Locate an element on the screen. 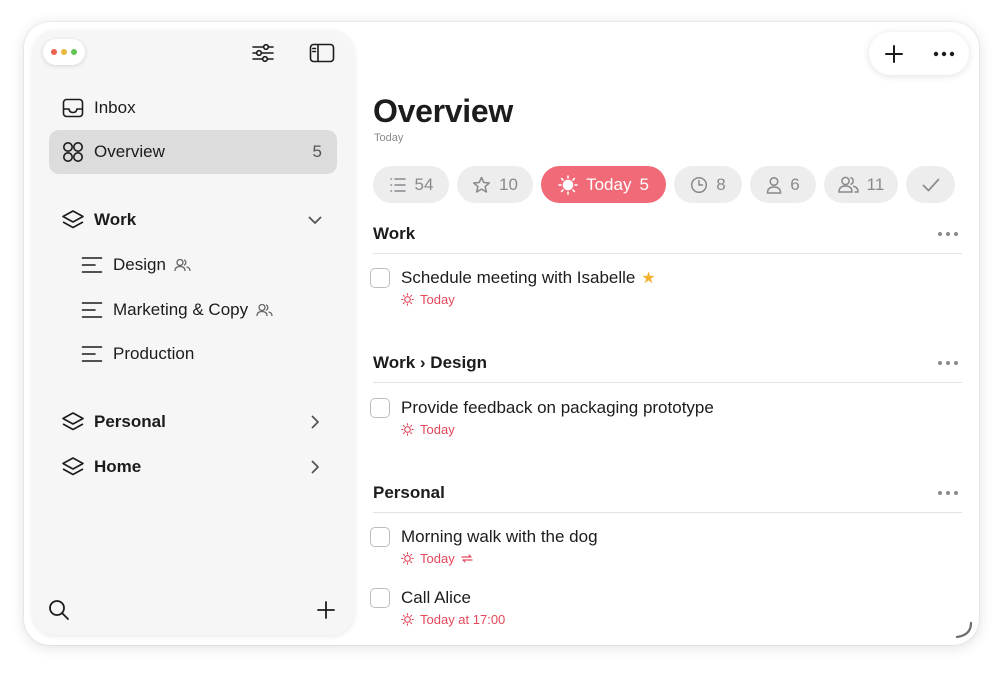  filter-bar: 54 10 Today 5 8 6 11 is located at coordinates (664, 184).